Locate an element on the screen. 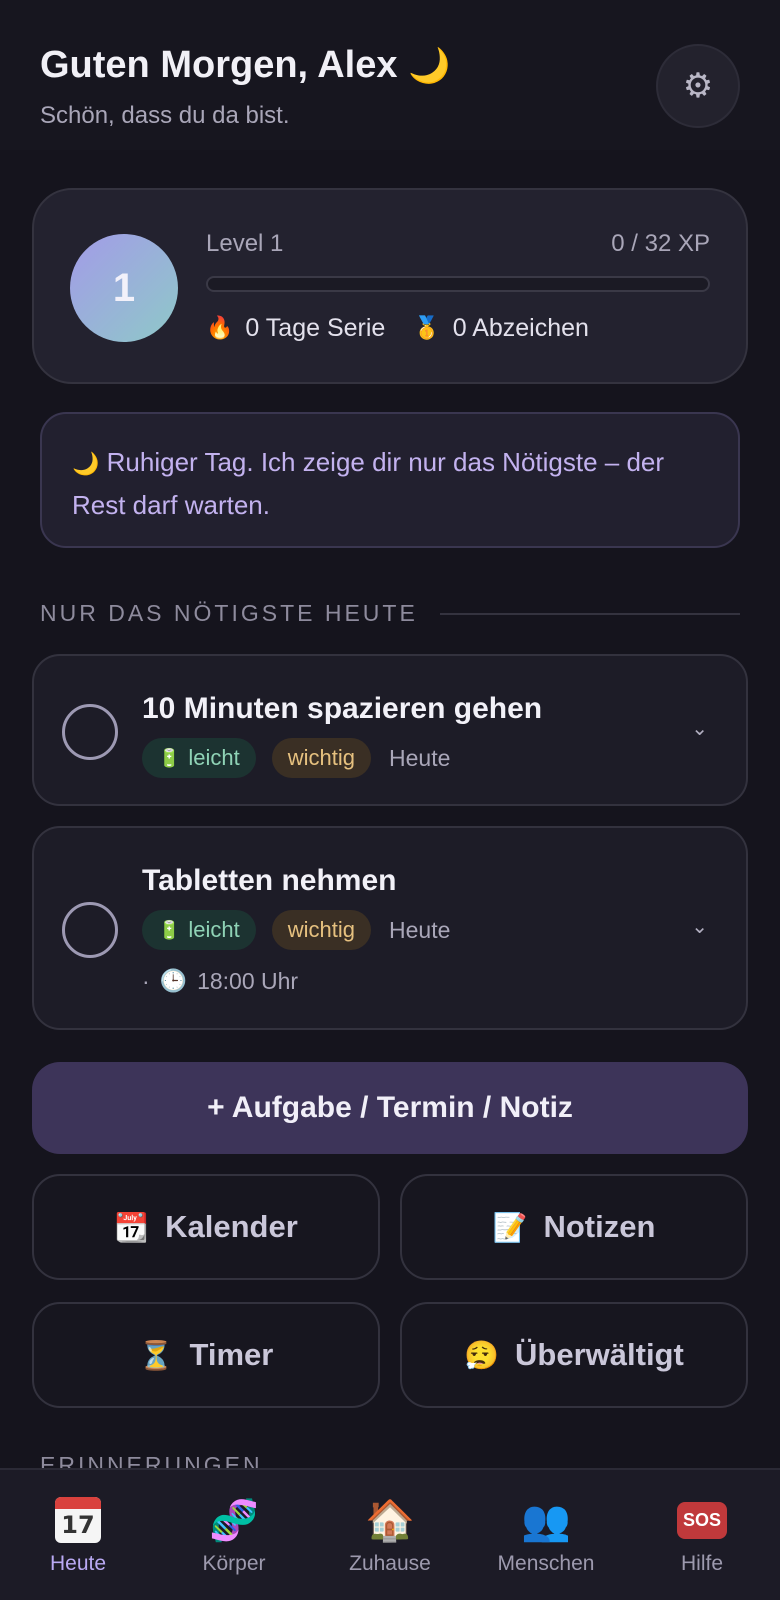  nav-label: Heute is located at coordinates (78, 1563).